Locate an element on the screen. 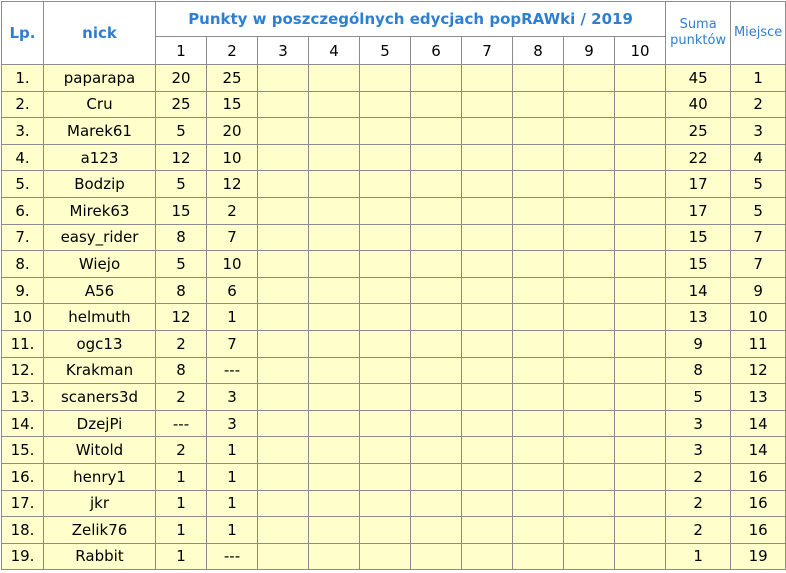  rank-cell: 6. is located at coordinates (22, 210).